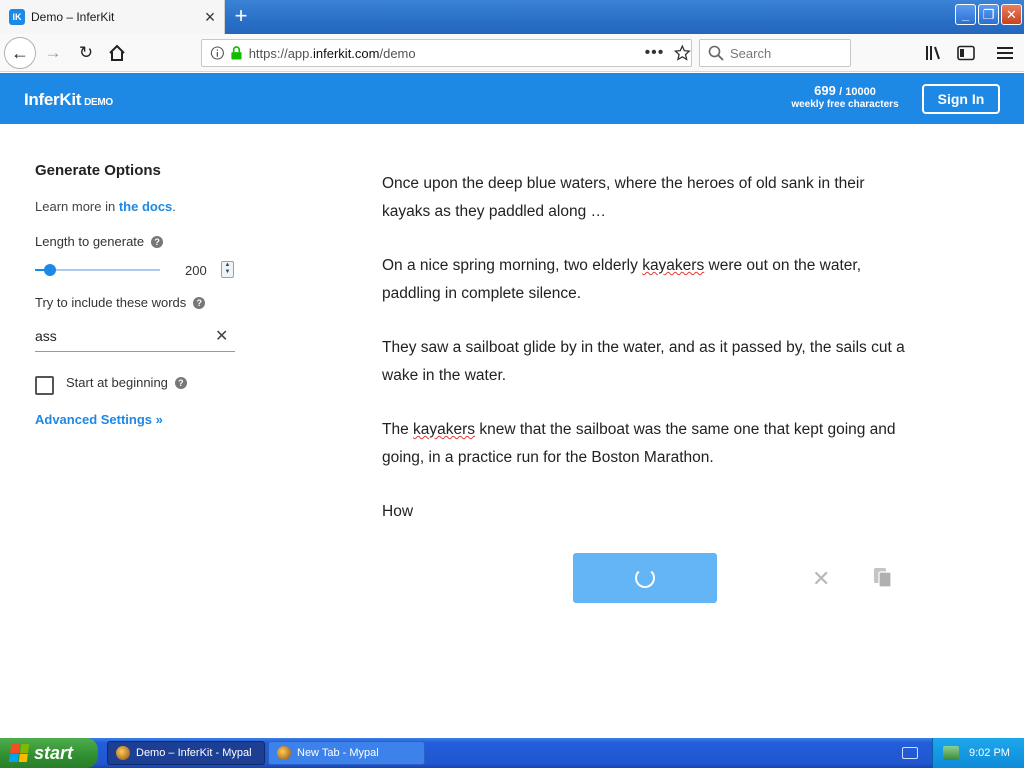 Image resolution: width=1024 pixels, height=768 pixels. I want to click on options-title: Generate Options, so click(98, 170).